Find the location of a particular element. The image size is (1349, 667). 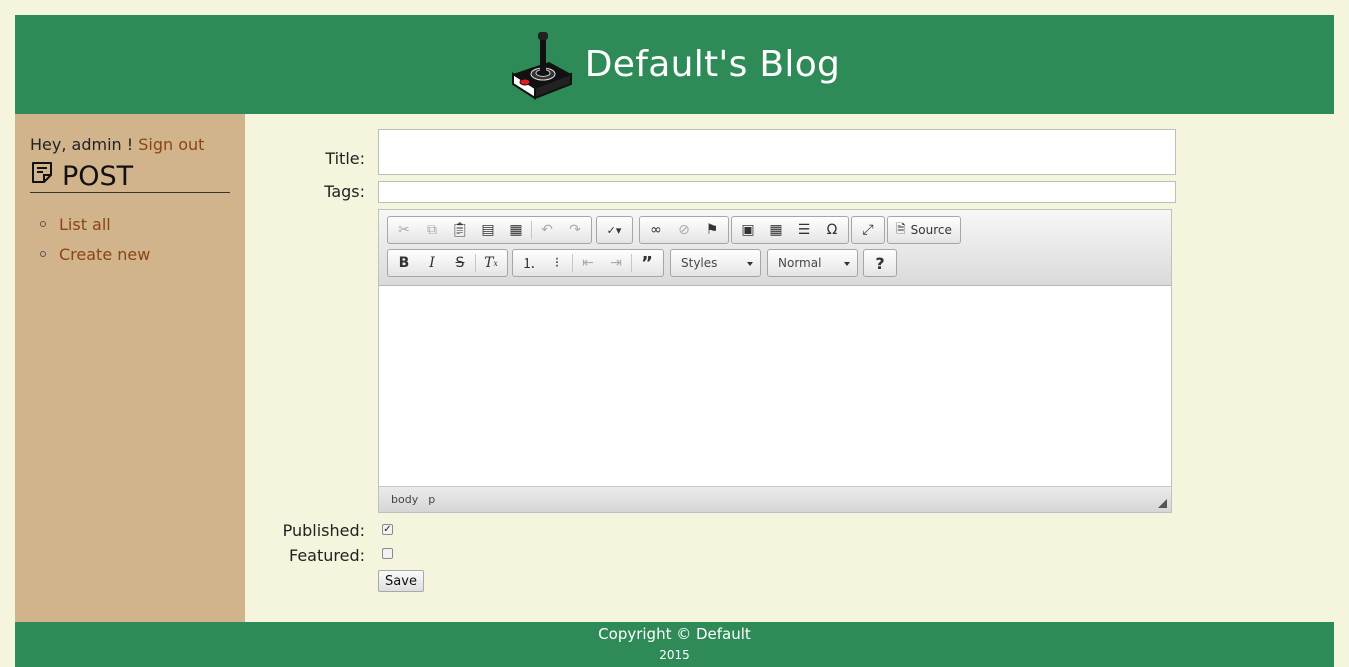

format-label: Normal is located at coordinates (800, 263).